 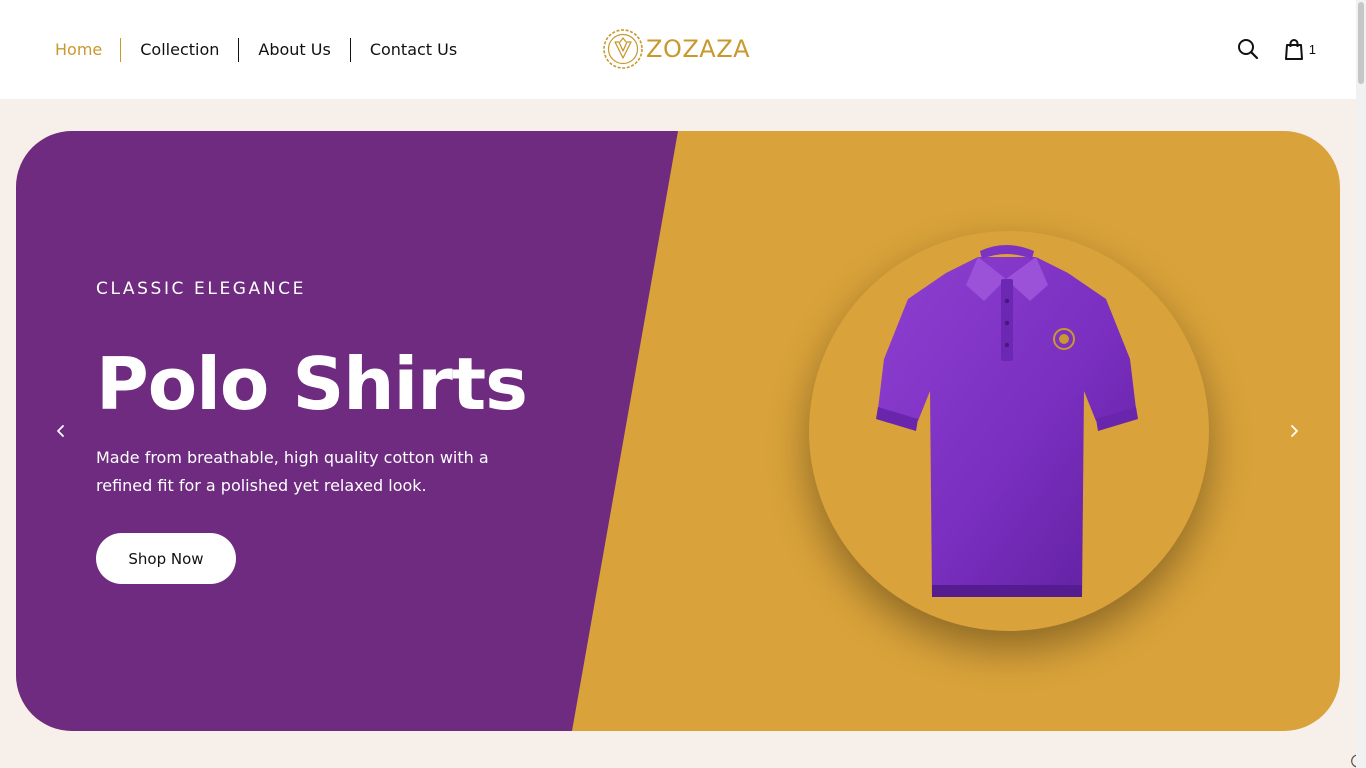 I want to click on slider-prev-button, so click(x=61, y=431).